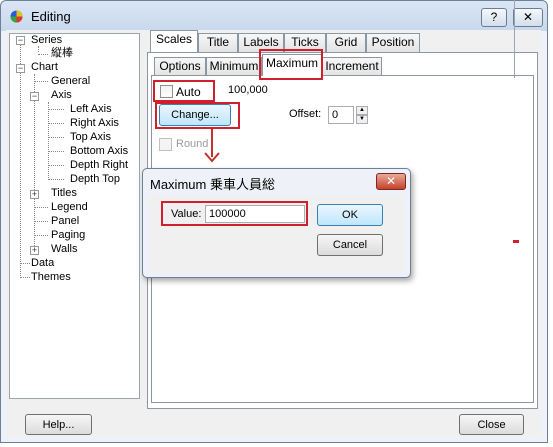  Describe the element at coordinates (166, 91) in the screenshot. I see `auto-checkbox` at that location.